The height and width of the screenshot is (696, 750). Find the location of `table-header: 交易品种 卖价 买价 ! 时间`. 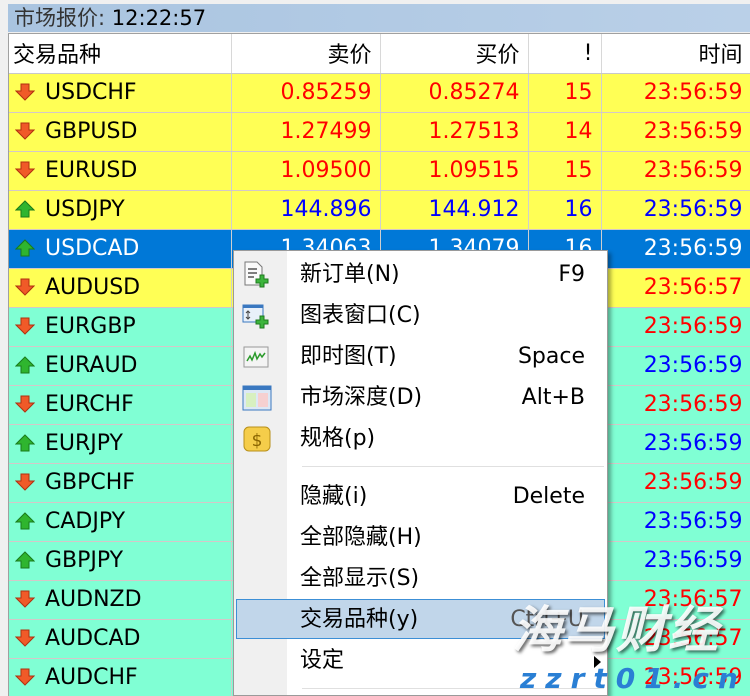

table-header: 交易品种 卖价 买价 ! 时间 is located at coordinates (379, 54).